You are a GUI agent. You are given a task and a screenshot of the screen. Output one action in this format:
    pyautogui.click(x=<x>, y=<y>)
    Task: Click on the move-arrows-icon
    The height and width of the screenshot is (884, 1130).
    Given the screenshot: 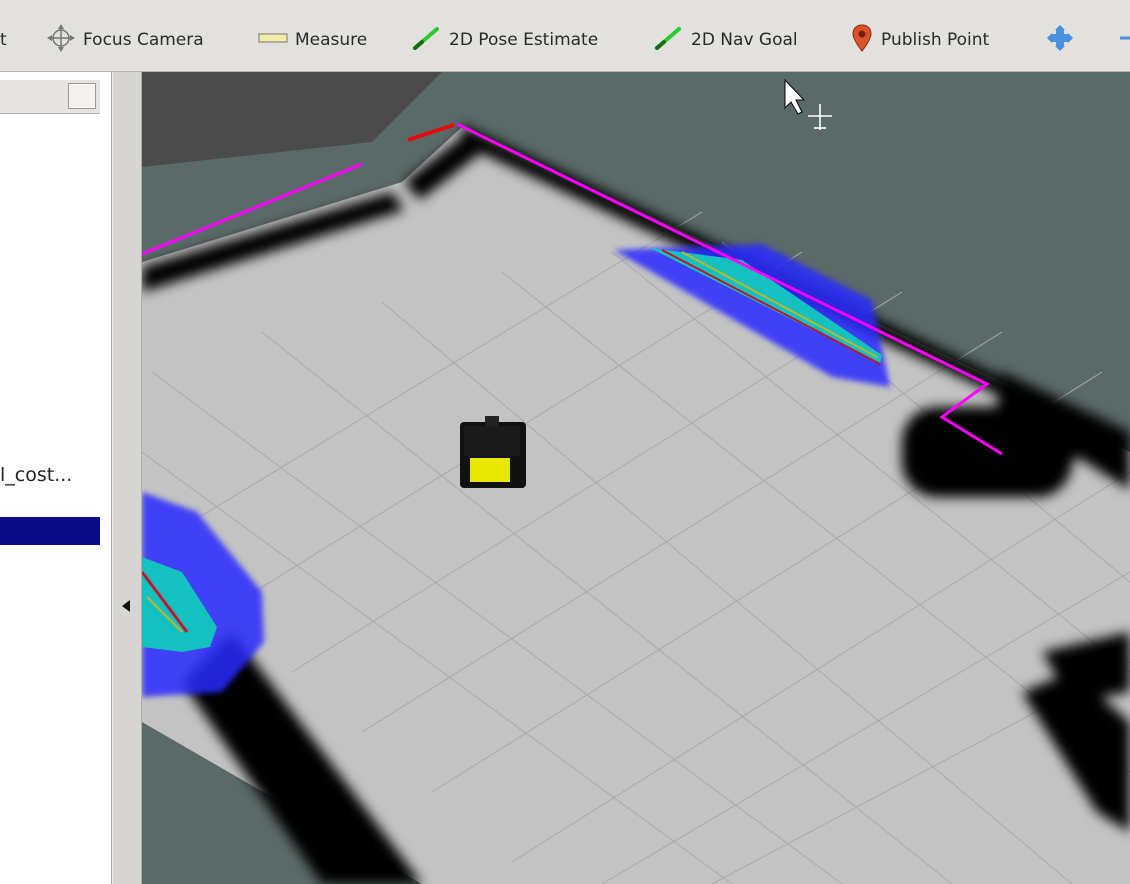 What is the action you would take?
    pyautogui.click(x=1060, y=40)
    